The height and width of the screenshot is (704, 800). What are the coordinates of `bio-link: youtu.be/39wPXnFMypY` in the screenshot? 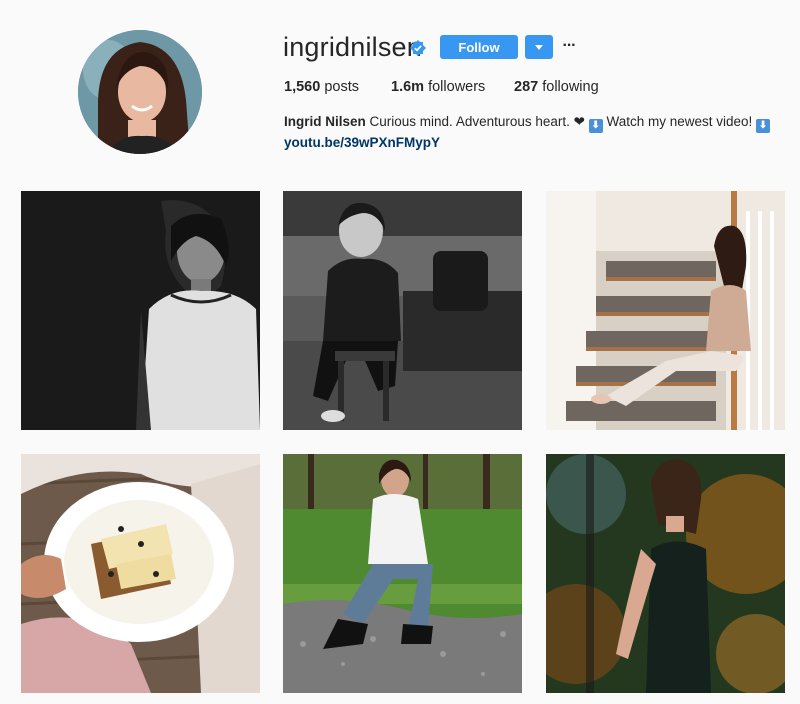 It's located at (539, 143).